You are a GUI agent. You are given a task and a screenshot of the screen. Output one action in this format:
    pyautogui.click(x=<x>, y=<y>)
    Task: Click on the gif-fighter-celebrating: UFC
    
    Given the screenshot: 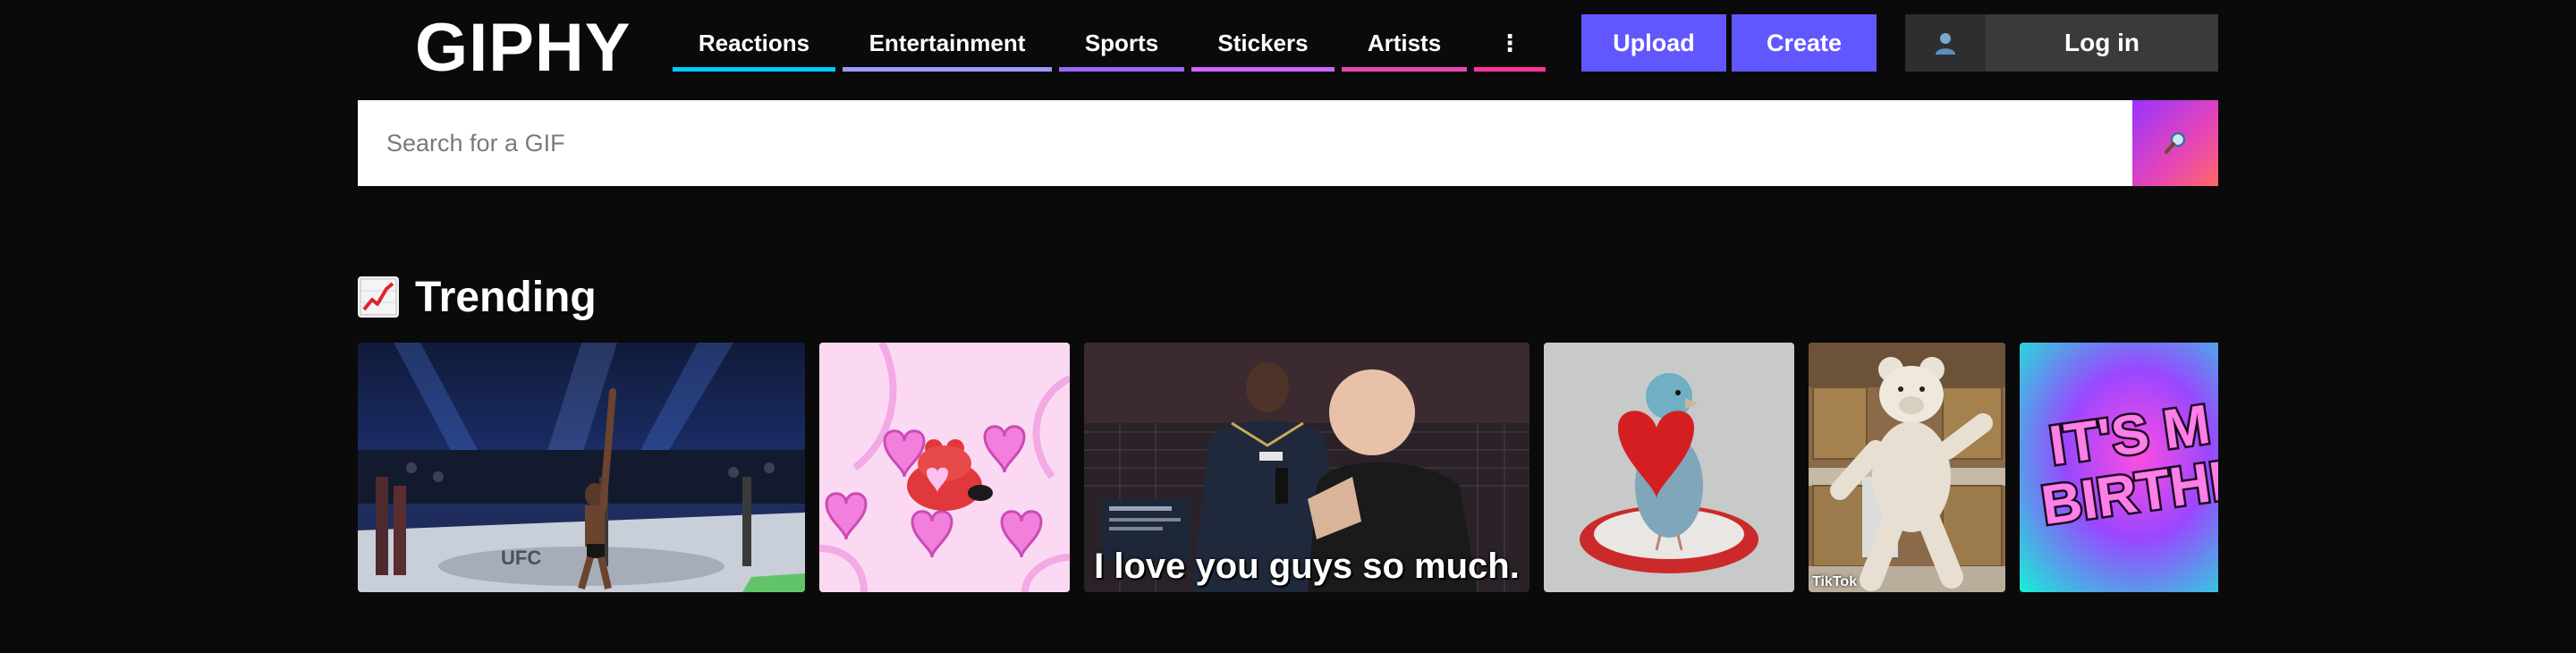 What is the action you would take?
    pyautogui.click(x=581, y=467)
    